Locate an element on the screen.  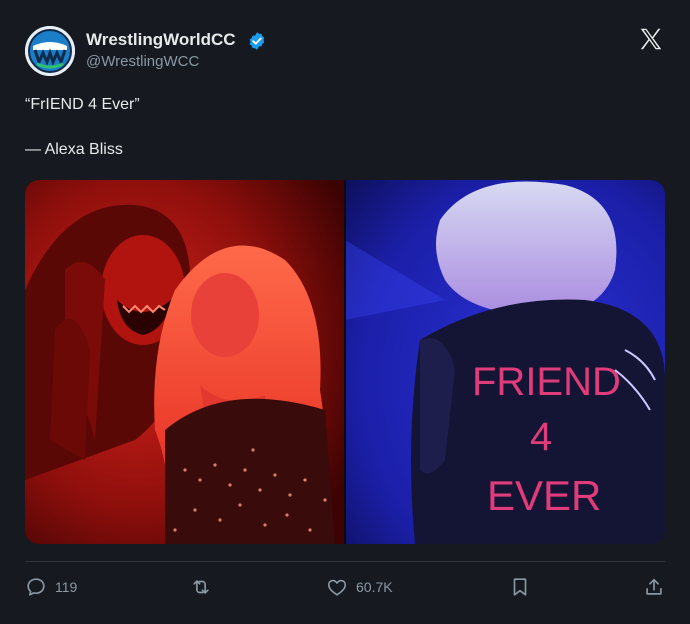
tweet-text-attribution: — Alexa Bliss is located at coordinates (74, 149).